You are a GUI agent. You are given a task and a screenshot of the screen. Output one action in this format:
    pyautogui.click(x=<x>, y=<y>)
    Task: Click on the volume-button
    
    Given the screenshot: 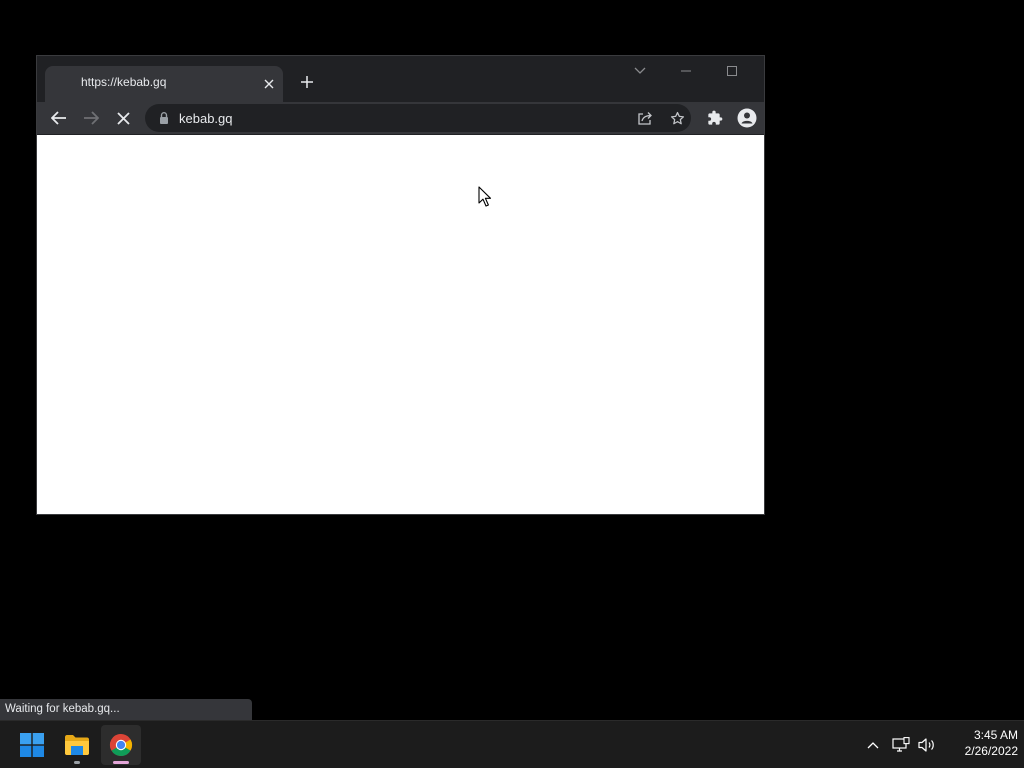 What is the action you would take?
    pyautogui.click(x=927, y=745)
    